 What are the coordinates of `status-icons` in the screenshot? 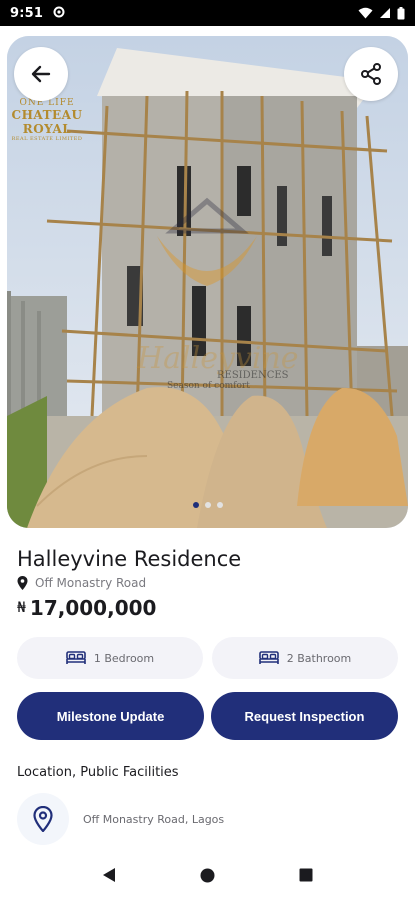 It's located at (381, 13).